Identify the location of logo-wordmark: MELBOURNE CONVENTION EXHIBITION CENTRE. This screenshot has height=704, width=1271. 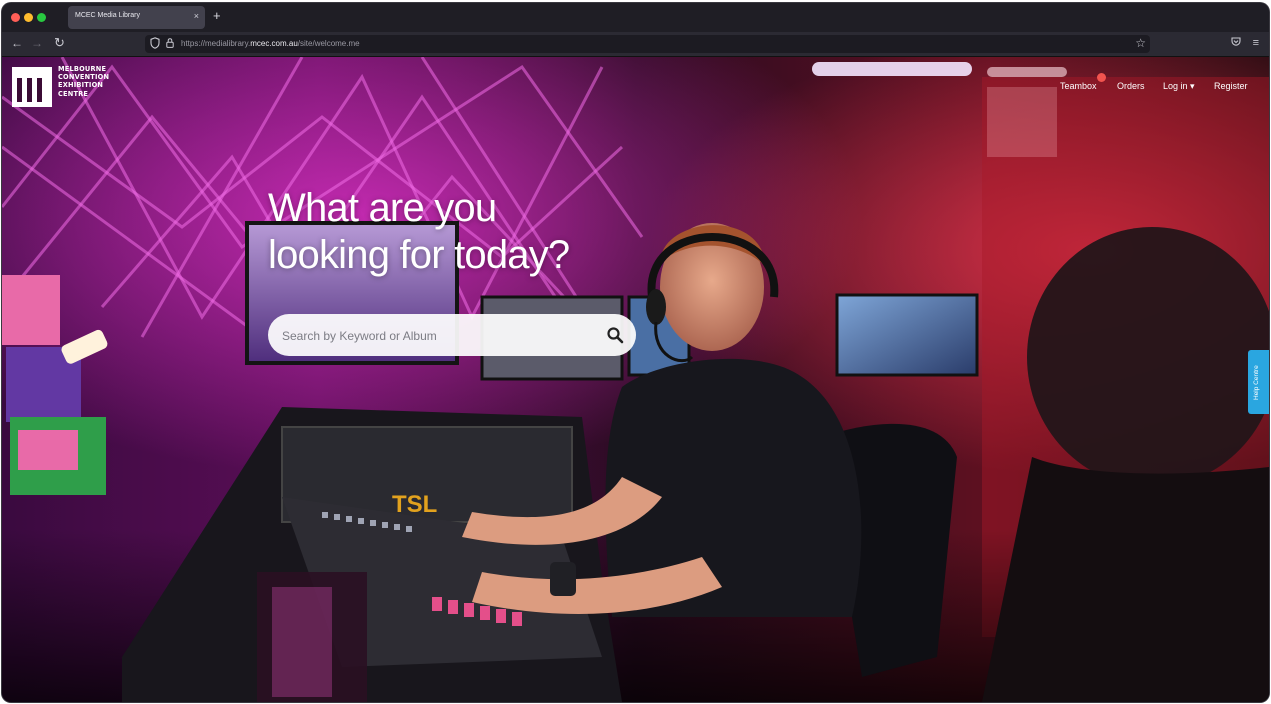
(83, 81).